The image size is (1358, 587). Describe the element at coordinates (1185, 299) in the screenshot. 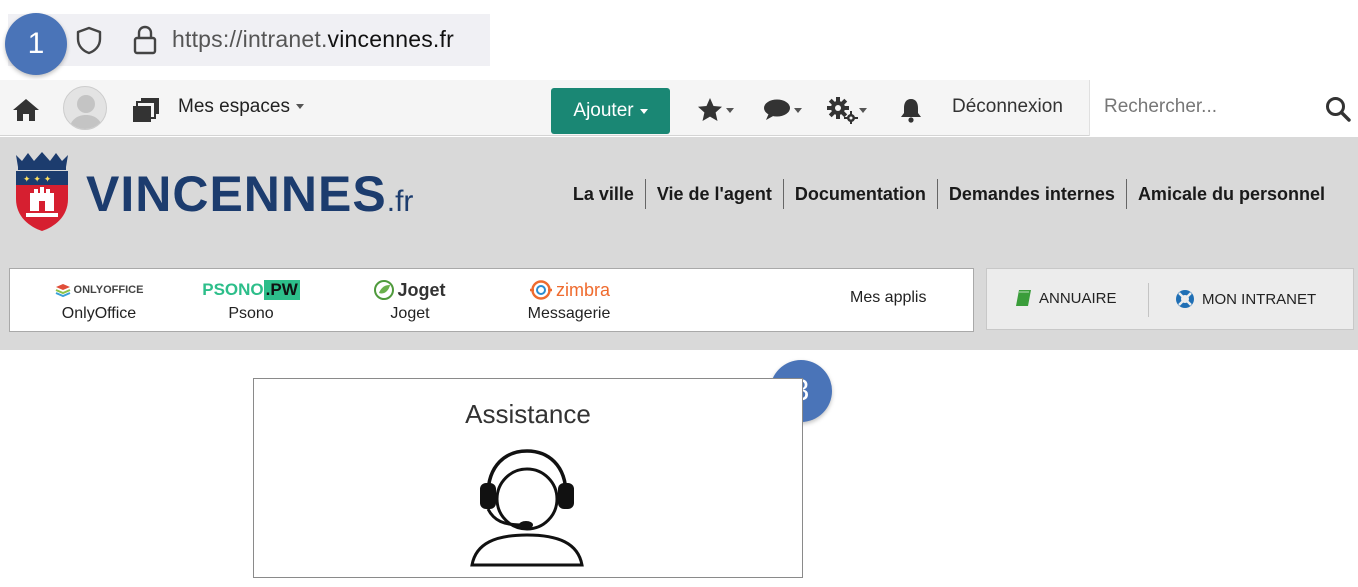

I see `lifebuoy-icon` at that location.